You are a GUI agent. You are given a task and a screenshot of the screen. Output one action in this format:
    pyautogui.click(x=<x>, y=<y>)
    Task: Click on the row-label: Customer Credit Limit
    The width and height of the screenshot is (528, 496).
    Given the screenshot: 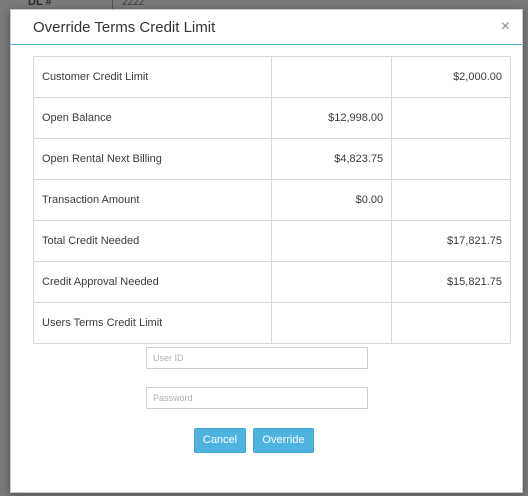 What is the action you would take?
    pyautogui.click(x=152, y=77)
    